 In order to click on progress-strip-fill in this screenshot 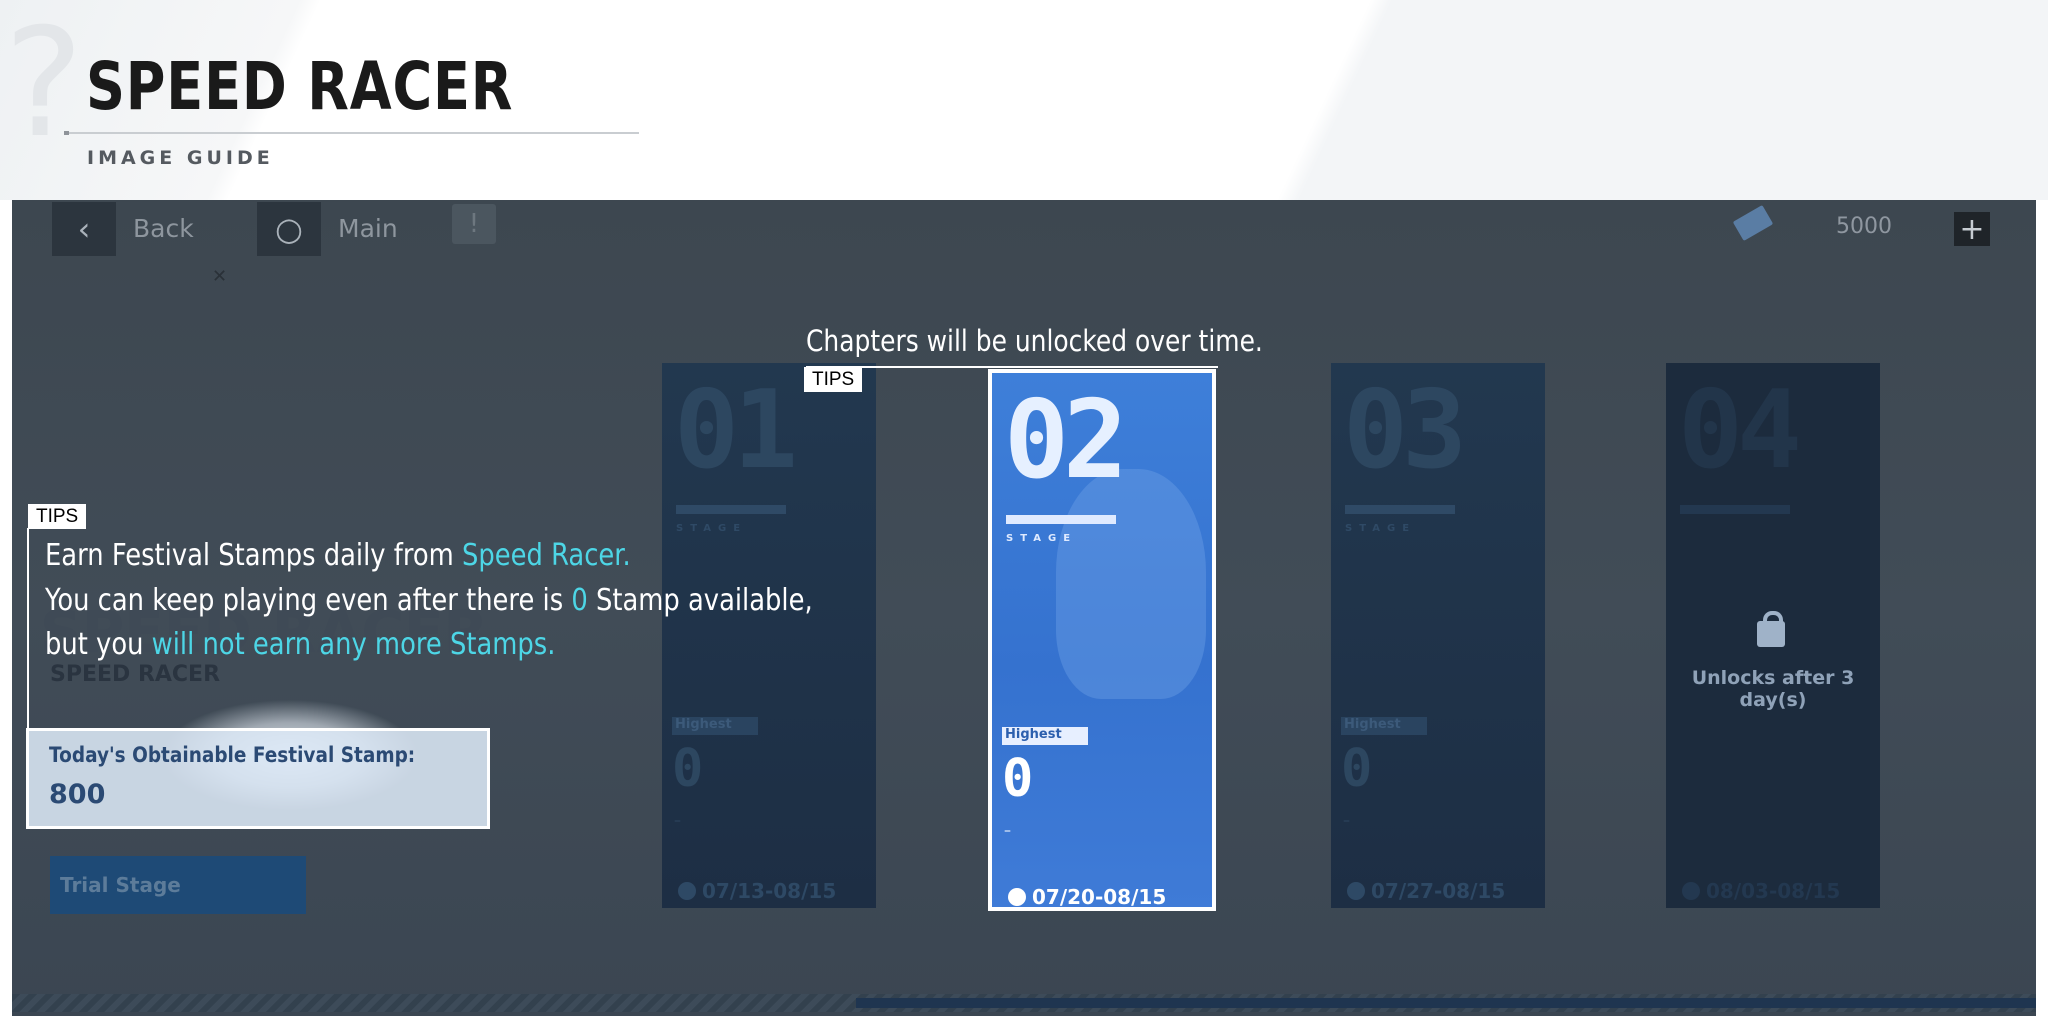, I will do `click(1446, 1003)`.